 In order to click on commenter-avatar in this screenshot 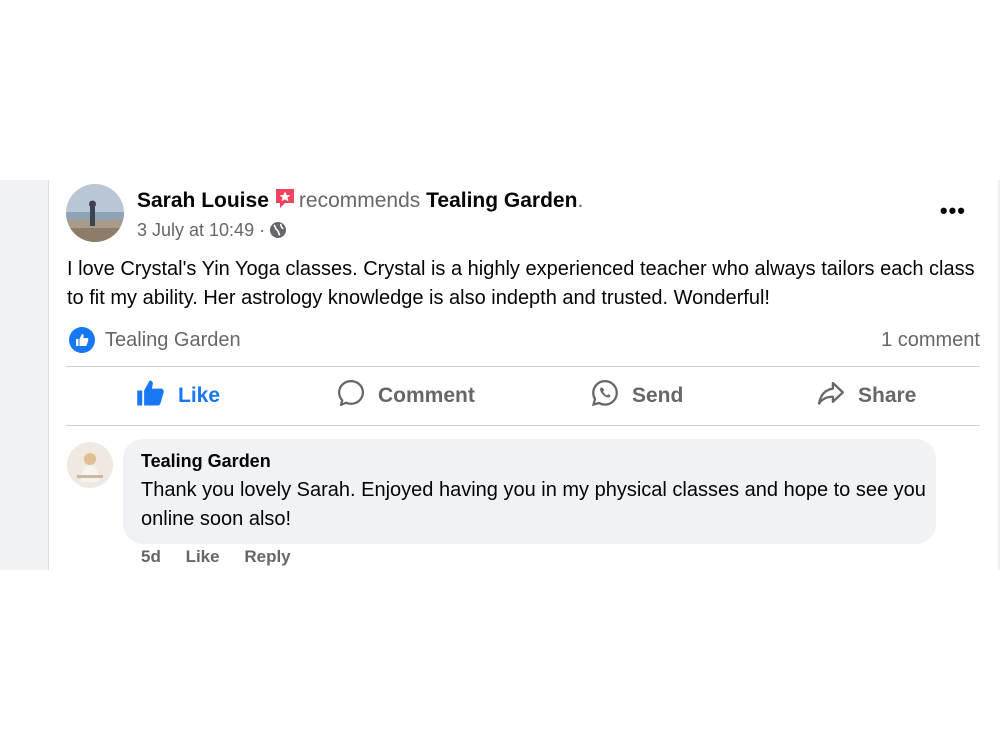, I will do `click(90, 465)`.